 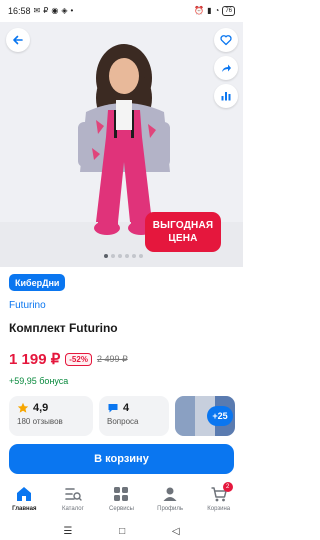 I want to click on status-time: 16:58, so click(x=19, y=11).